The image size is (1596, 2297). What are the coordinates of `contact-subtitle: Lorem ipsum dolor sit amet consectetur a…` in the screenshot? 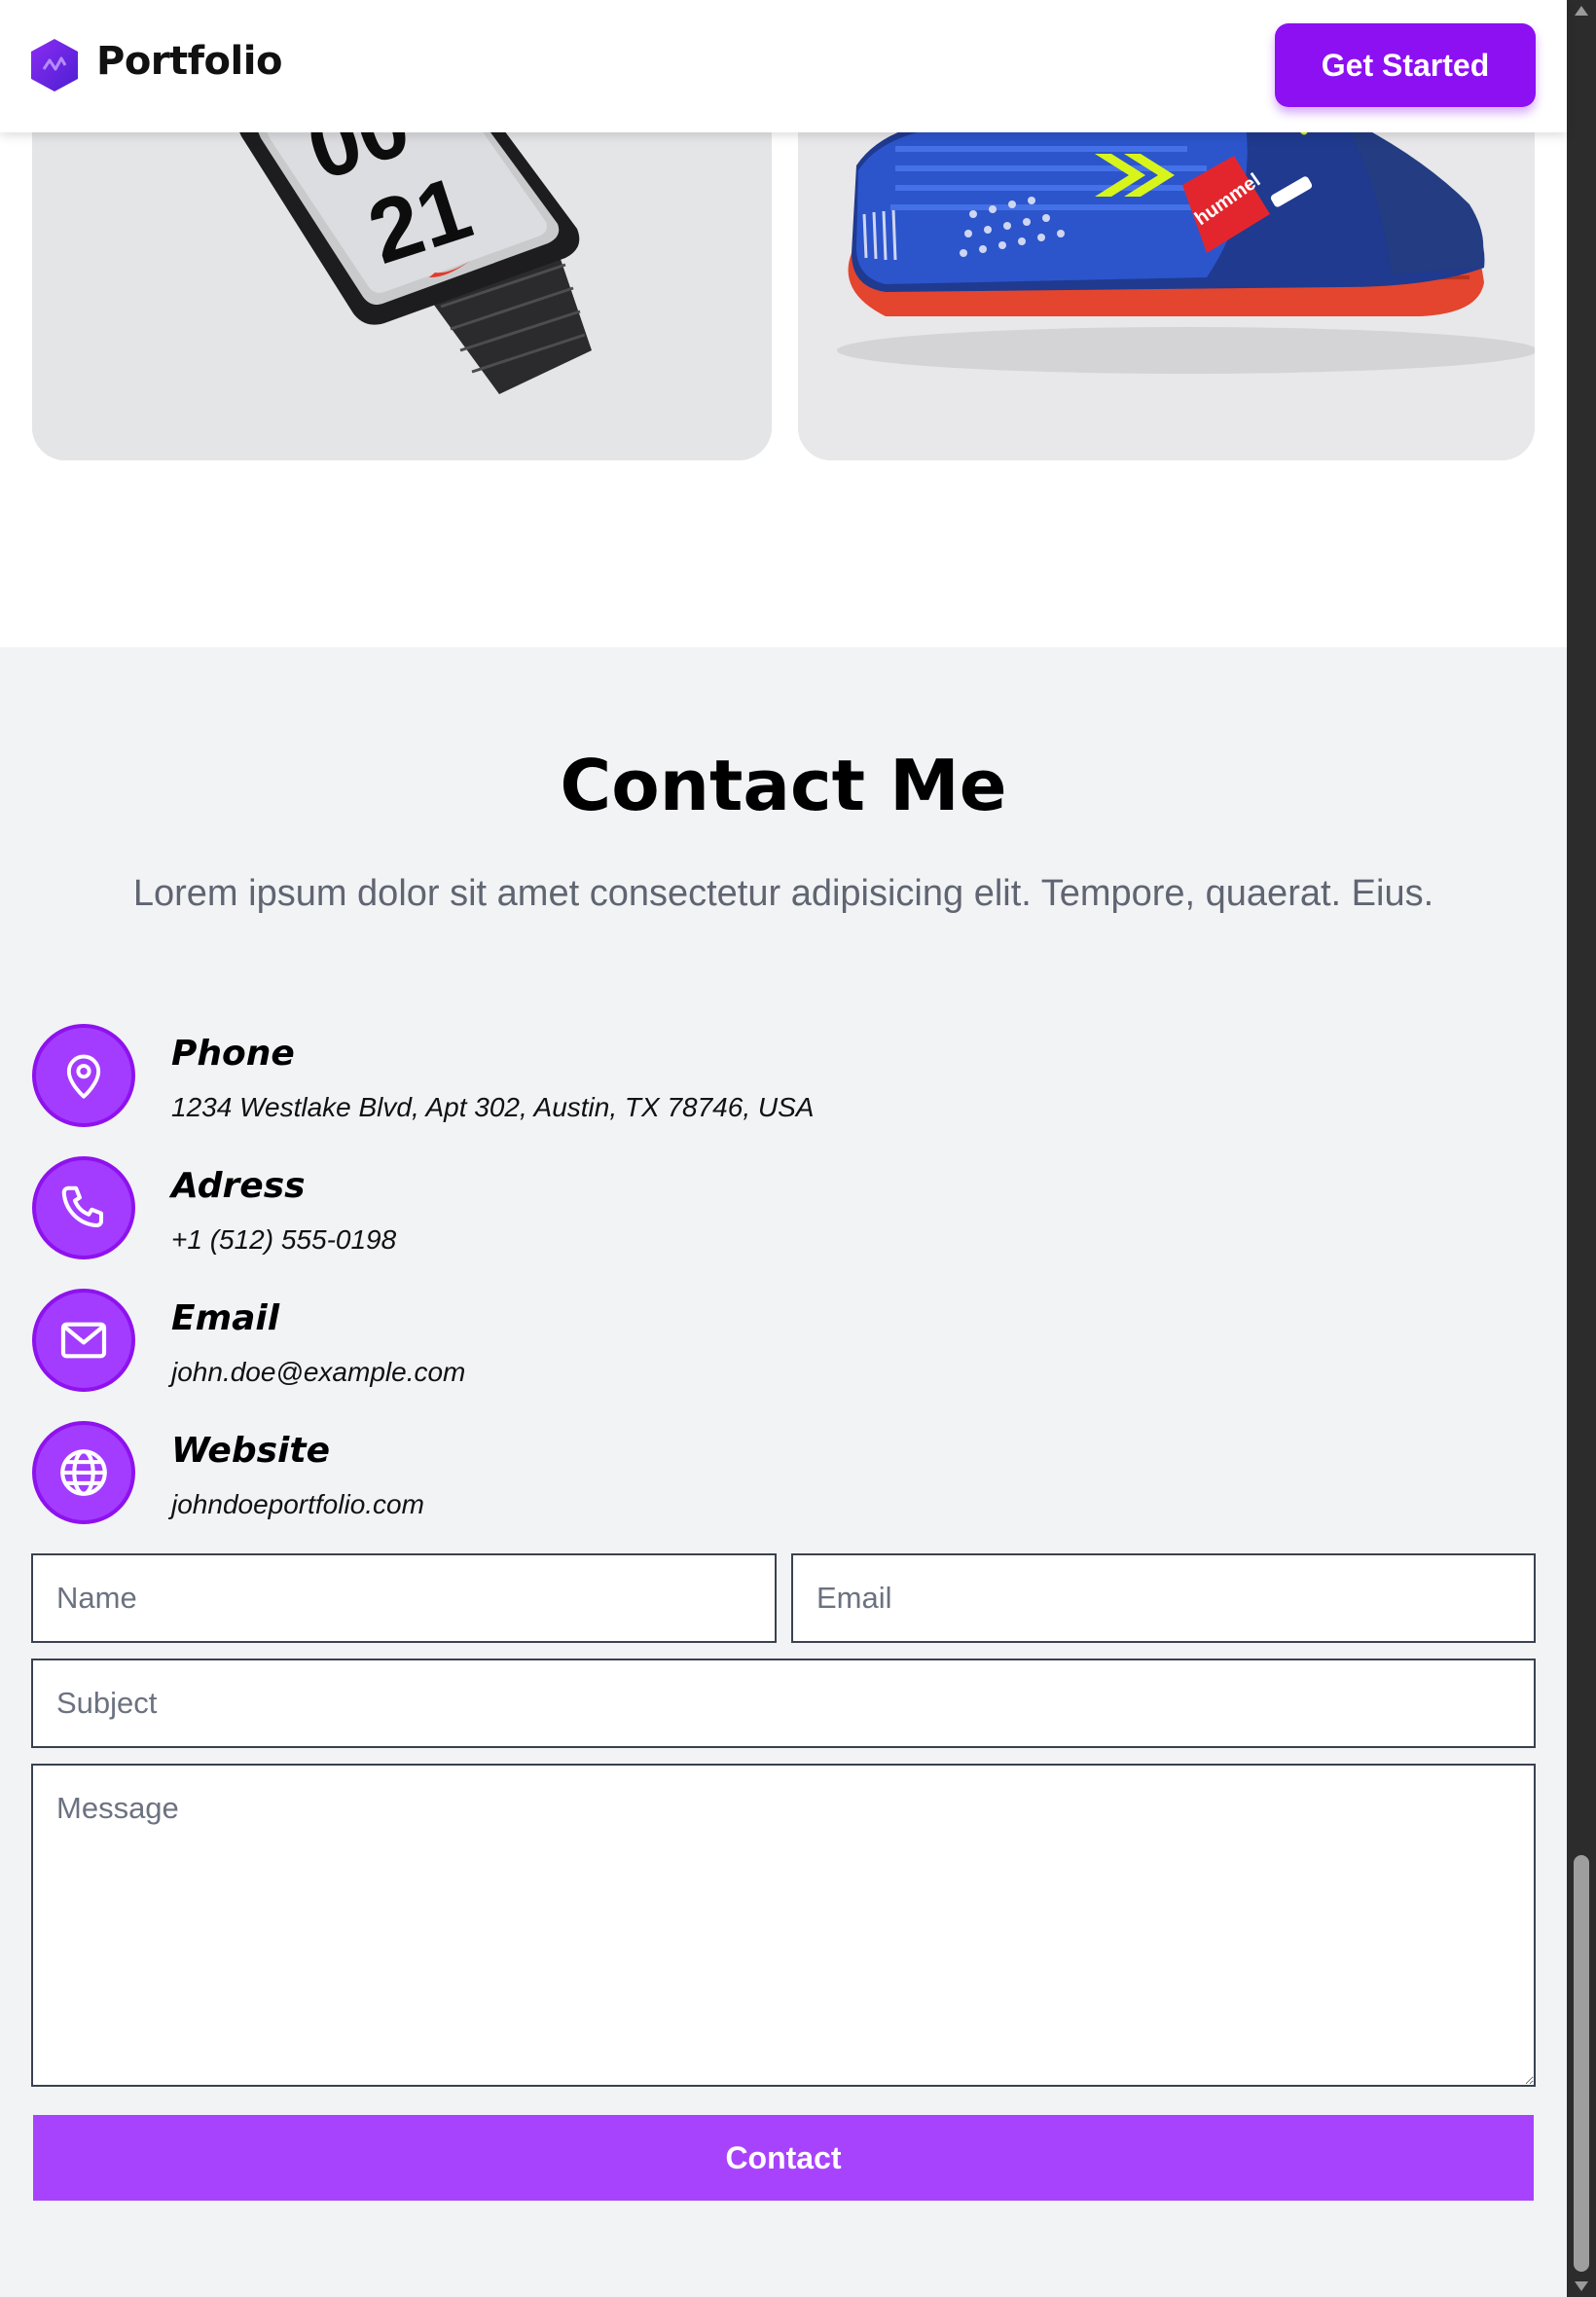 It's located at (783, 893).